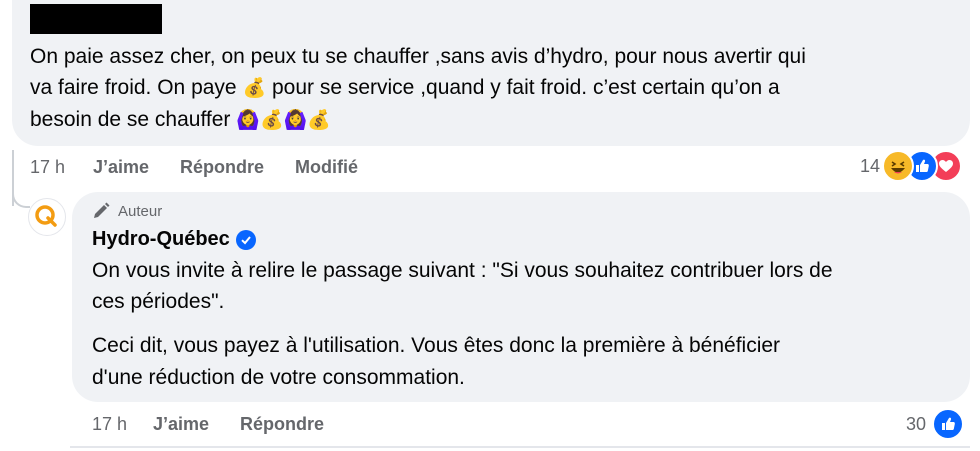 The width and height of the screenshot is (980, 451). What do you see at coordinates (278, 377) in the screenshot?
I see `reply-text-line-4: d'une réduction de votre consommation.` at bounding box center [278, 377].